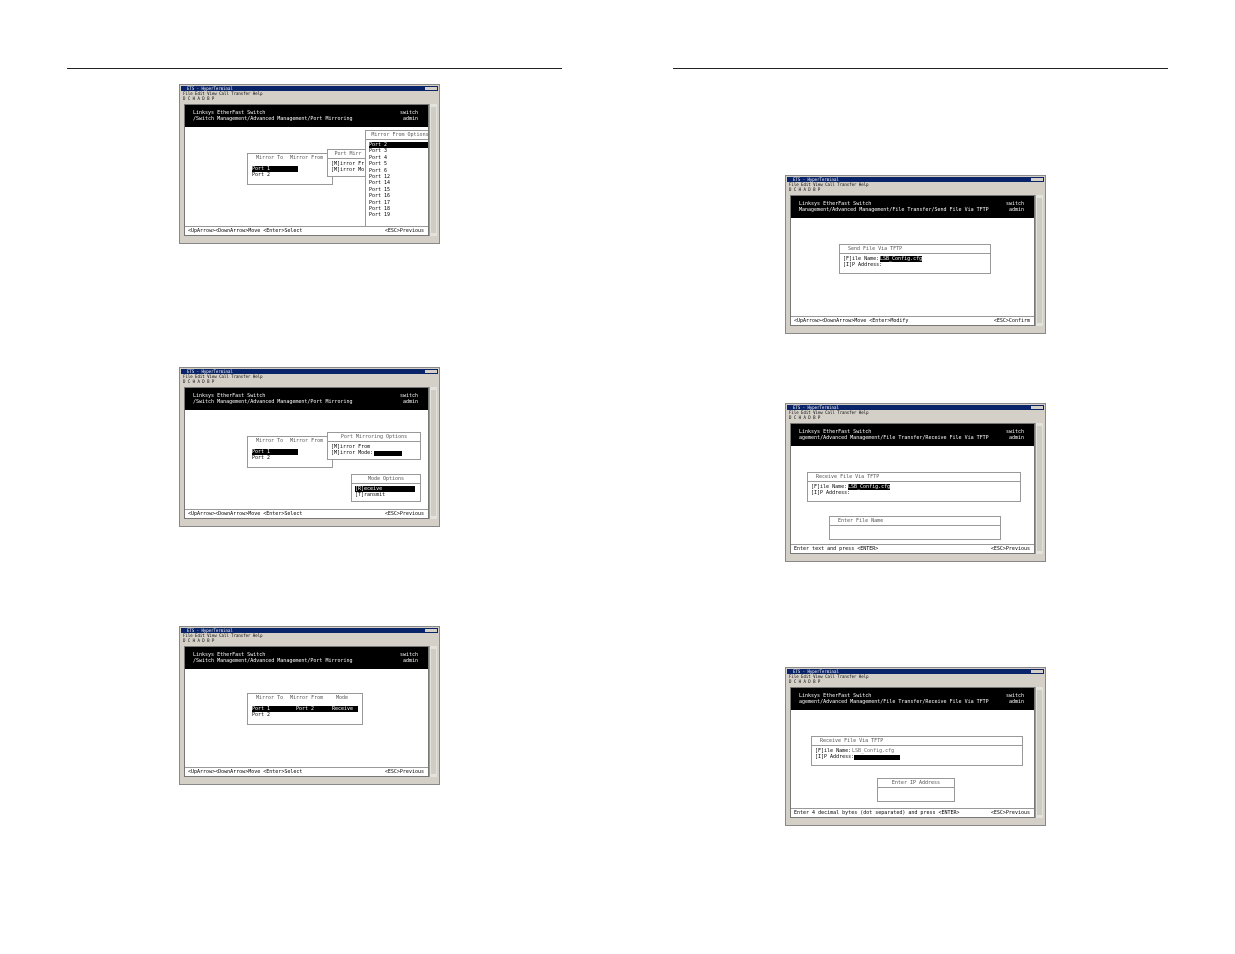 The image size is (1235, 954). I want to click on prompt-title: Enter IP Address, so click(916, 783).